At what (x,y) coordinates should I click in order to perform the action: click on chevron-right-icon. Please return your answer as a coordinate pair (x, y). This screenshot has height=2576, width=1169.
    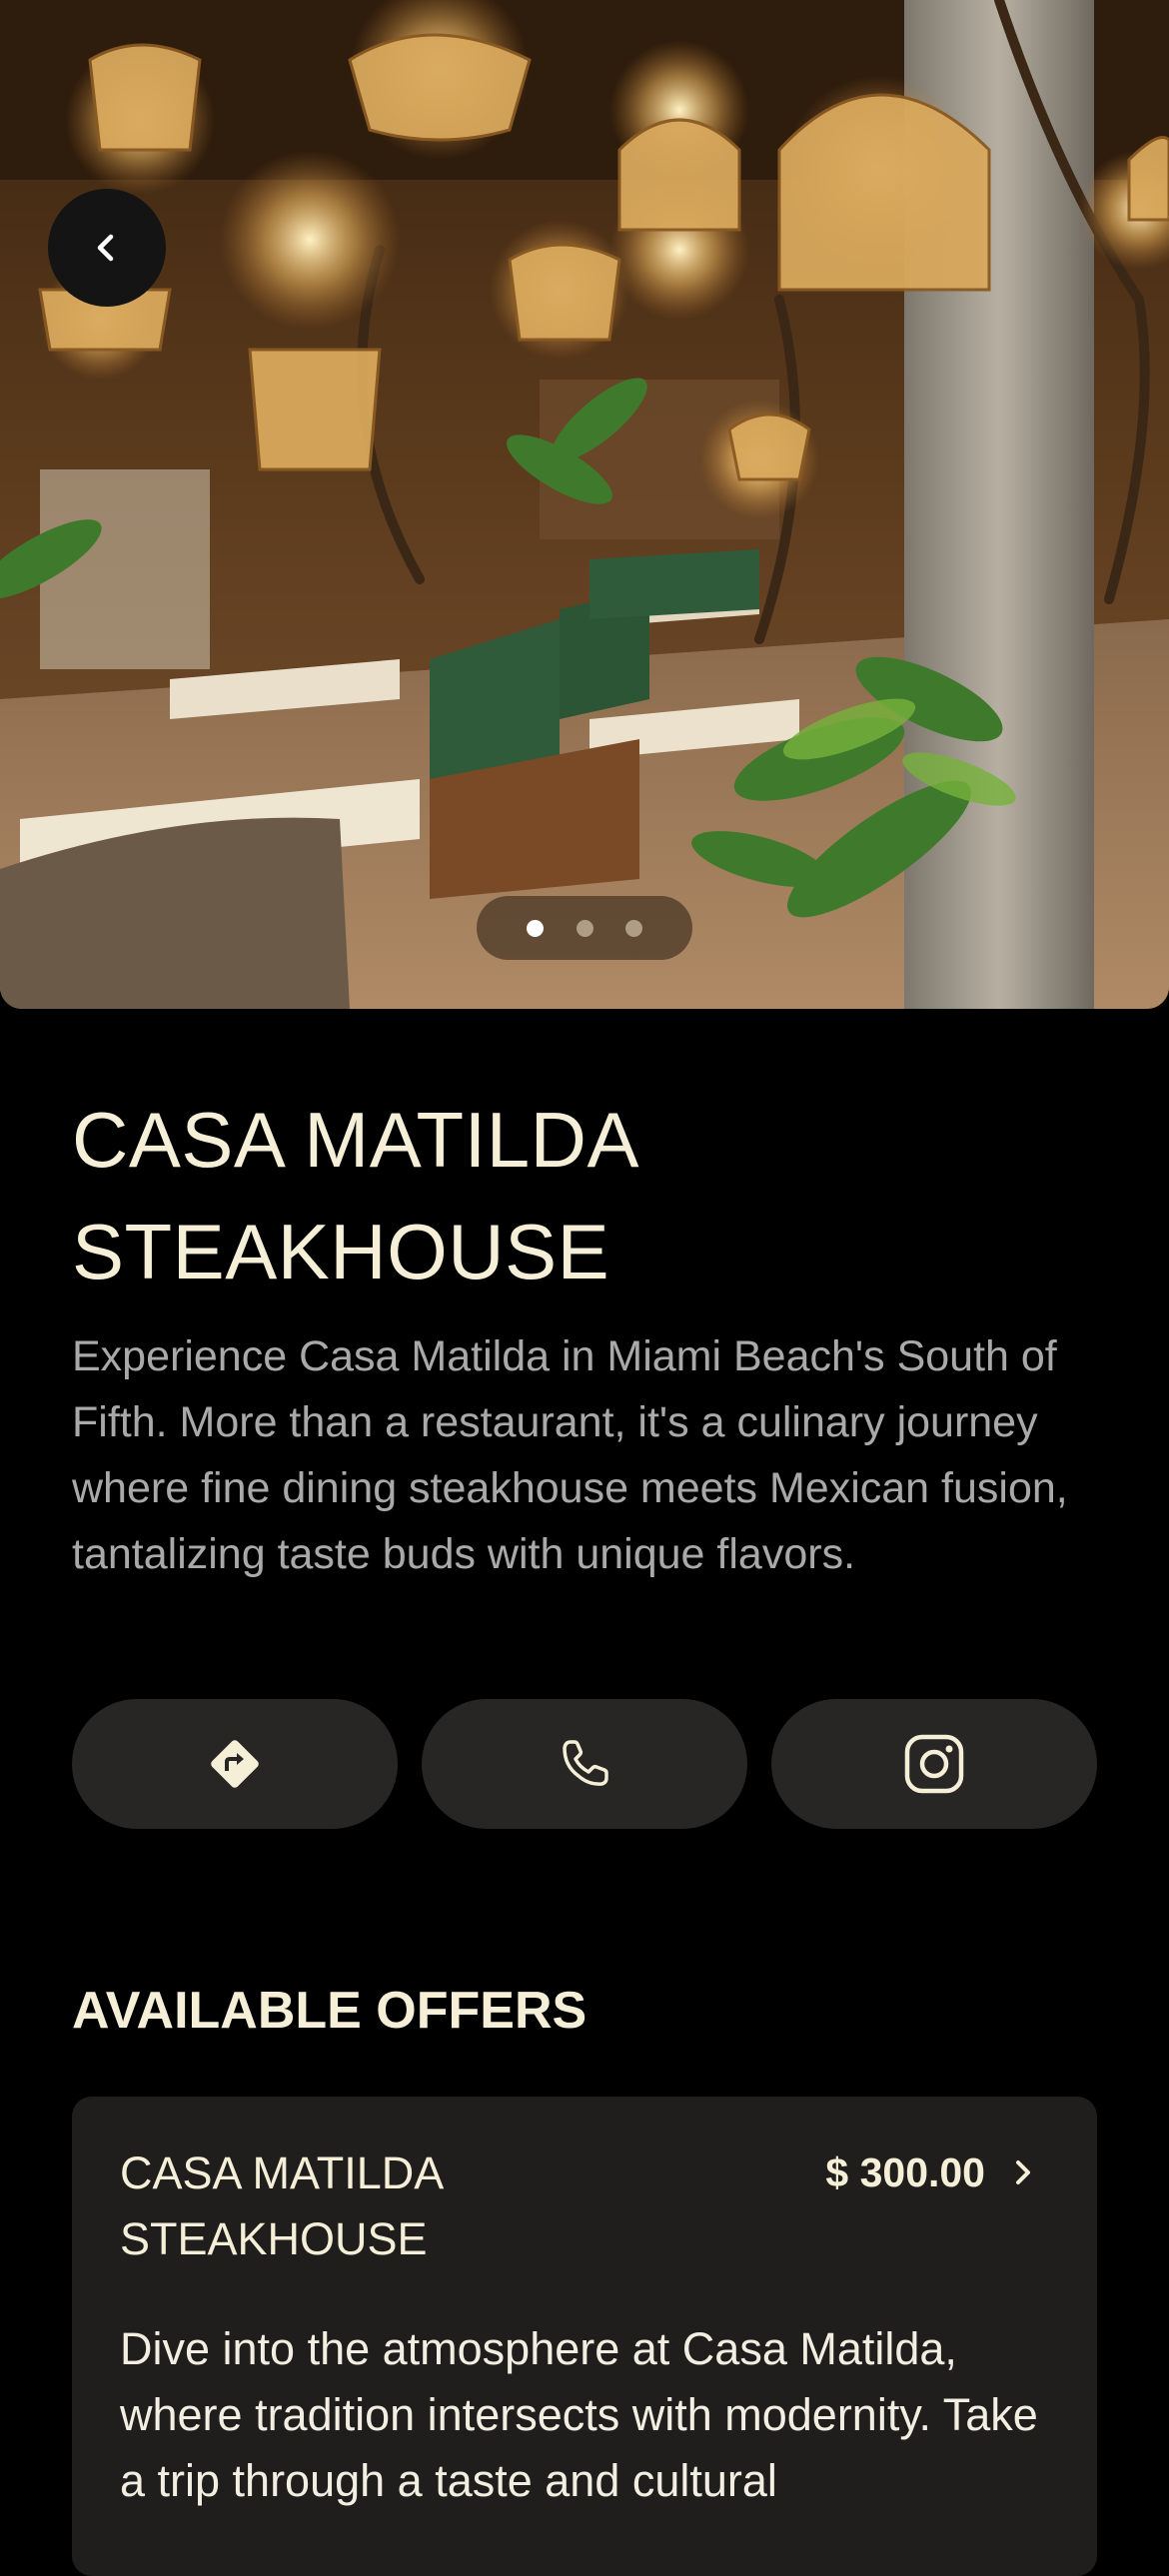
    Looking at the image, I should click on (1023, 2172).